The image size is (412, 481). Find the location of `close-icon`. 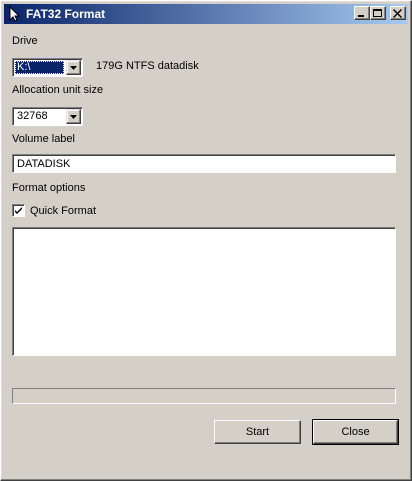

close-icon is located at coordinates (397, 13).